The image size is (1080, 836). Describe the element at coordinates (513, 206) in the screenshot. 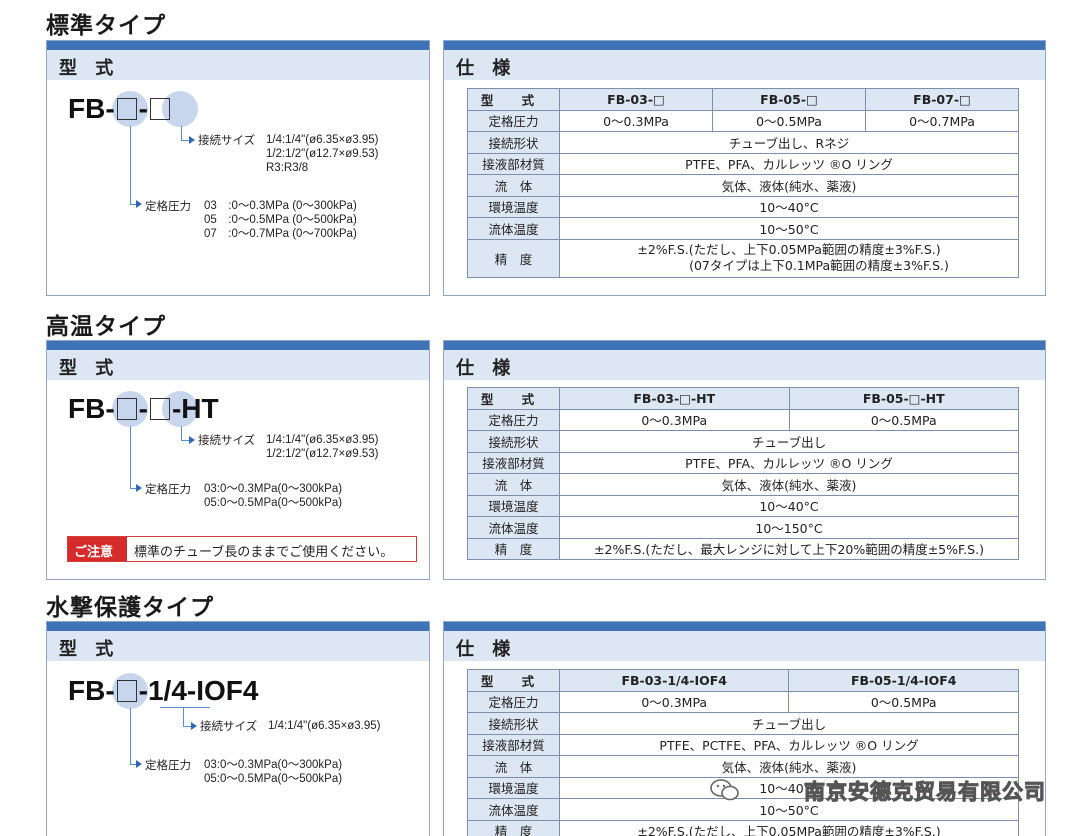

I see `row-label: 環境温度` at that location.